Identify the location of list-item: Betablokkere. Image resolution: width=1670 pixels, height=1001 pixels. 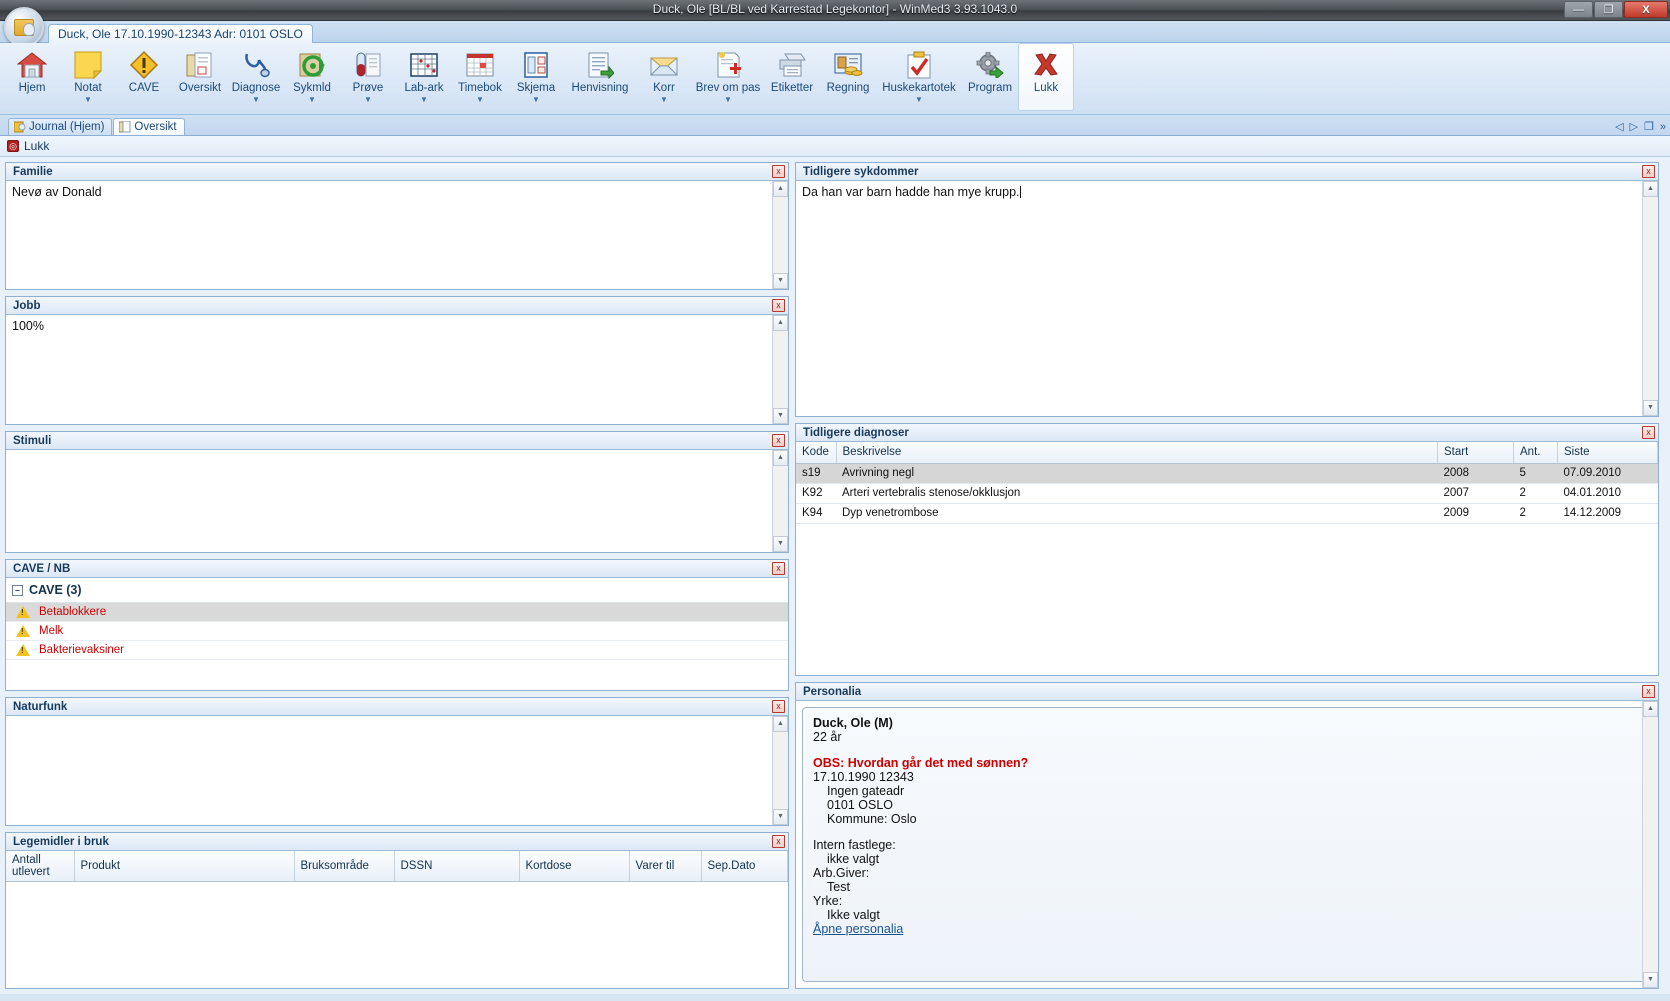
(397, 612).